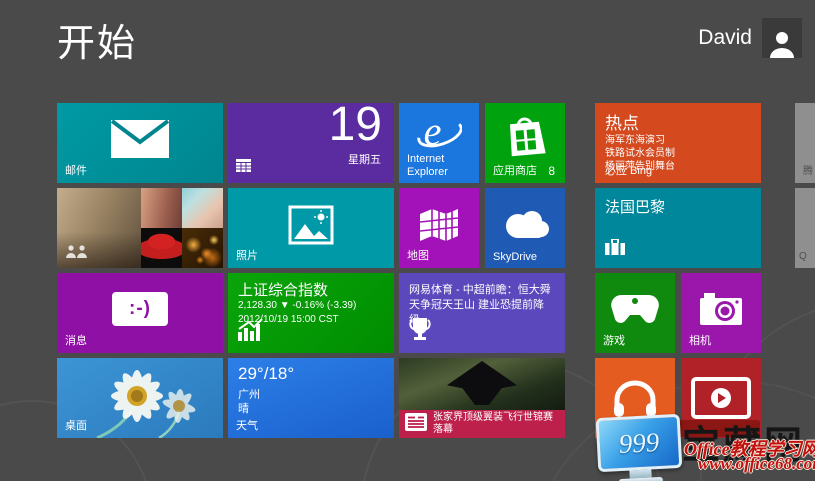 This screenshot has height=481, width=815. I want to click on calendar-day: 19, so click(355, 127).